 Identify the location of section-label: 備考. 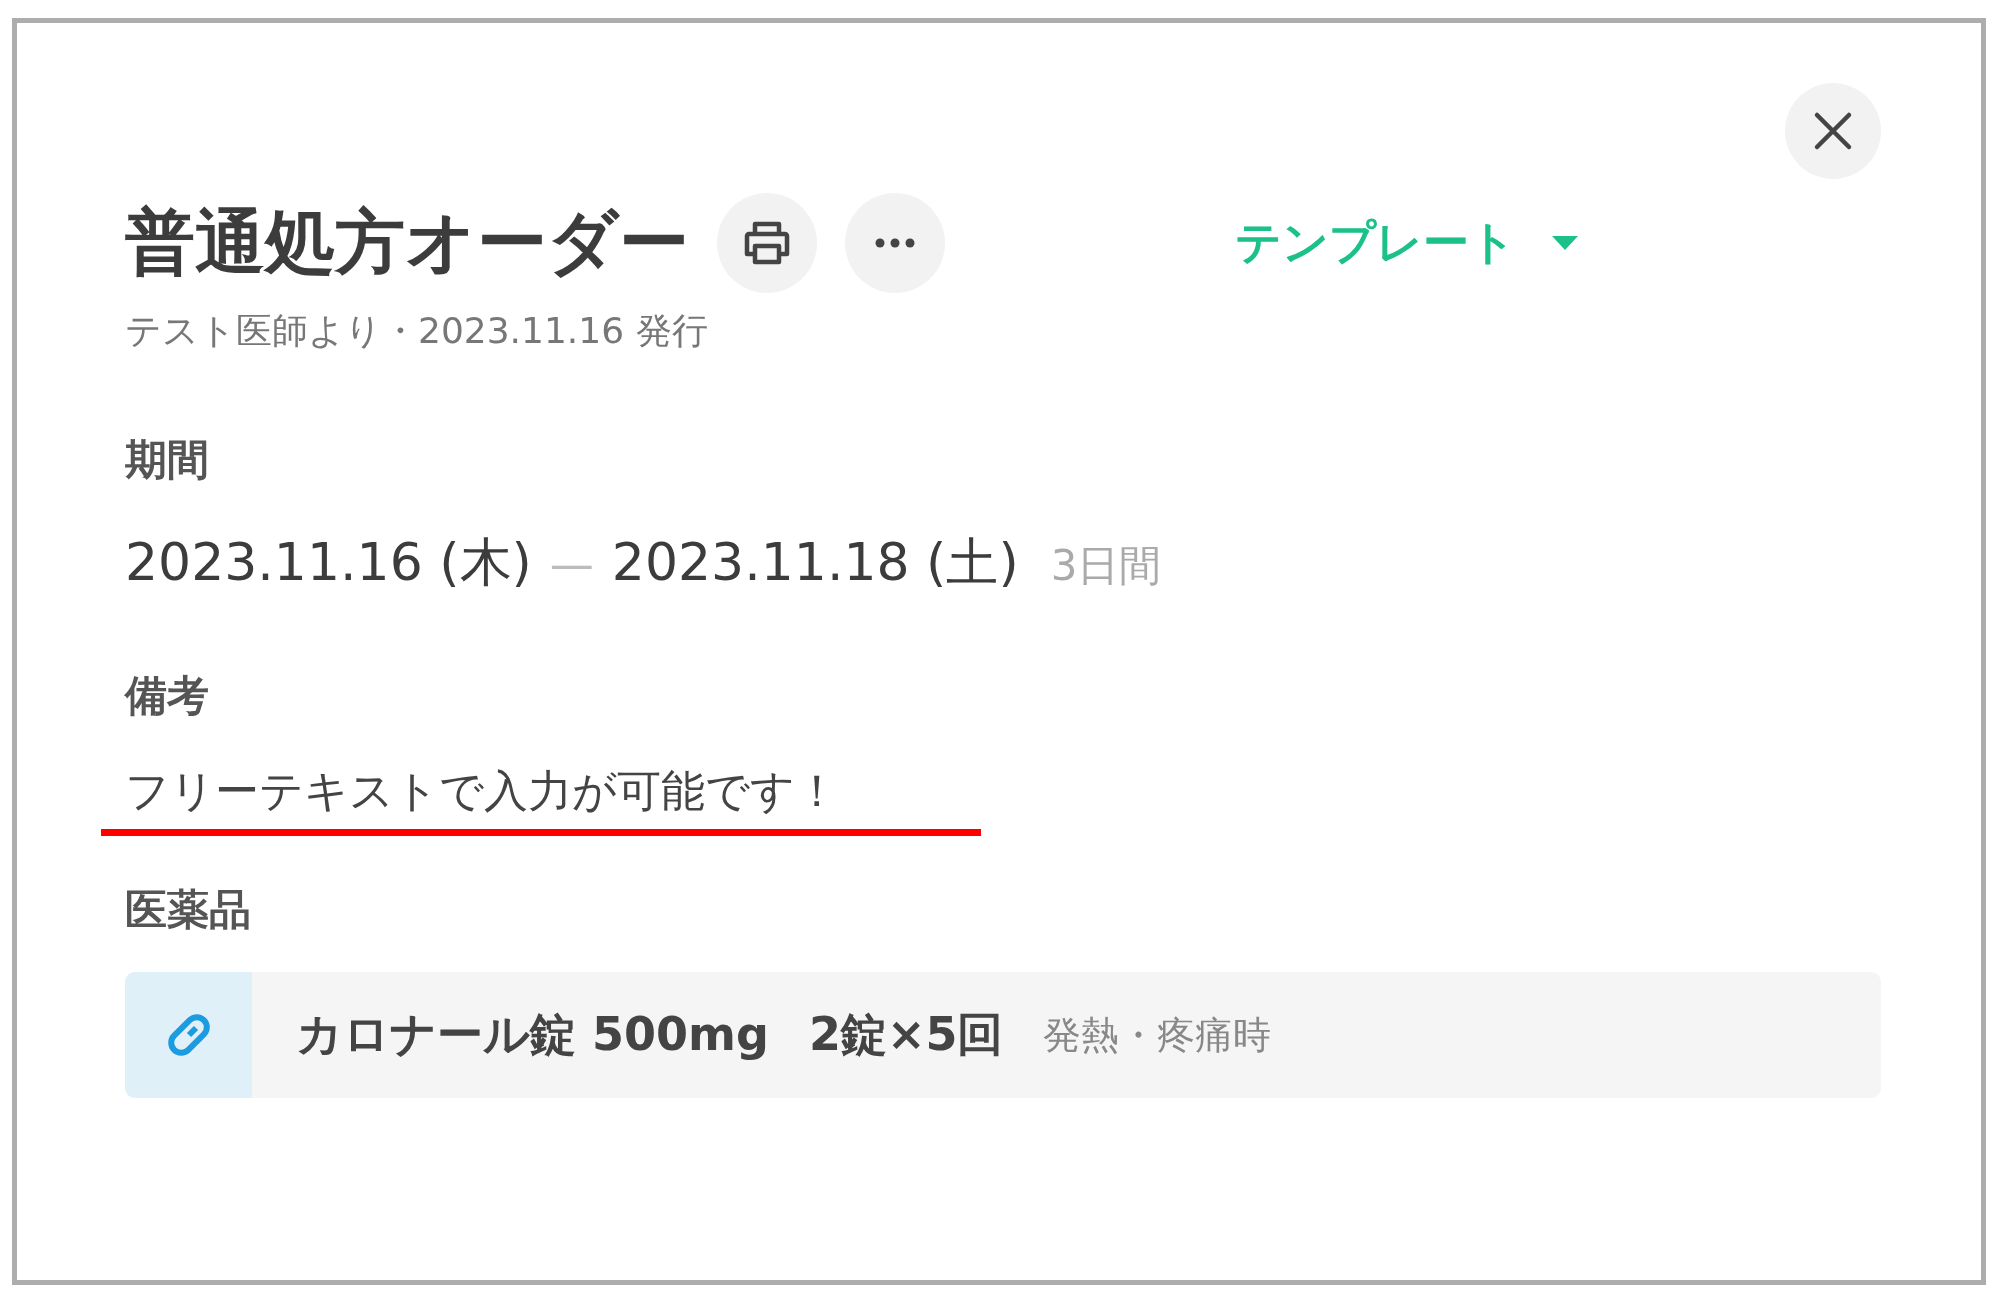
(167, 696).